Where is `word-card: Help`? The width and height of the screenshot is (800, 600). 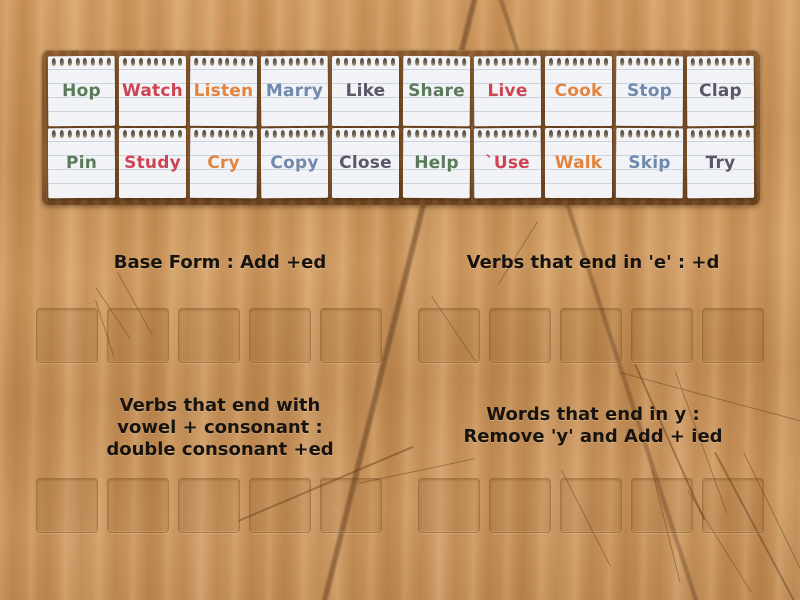 word-card: Help is located at coordinates (436, 163).